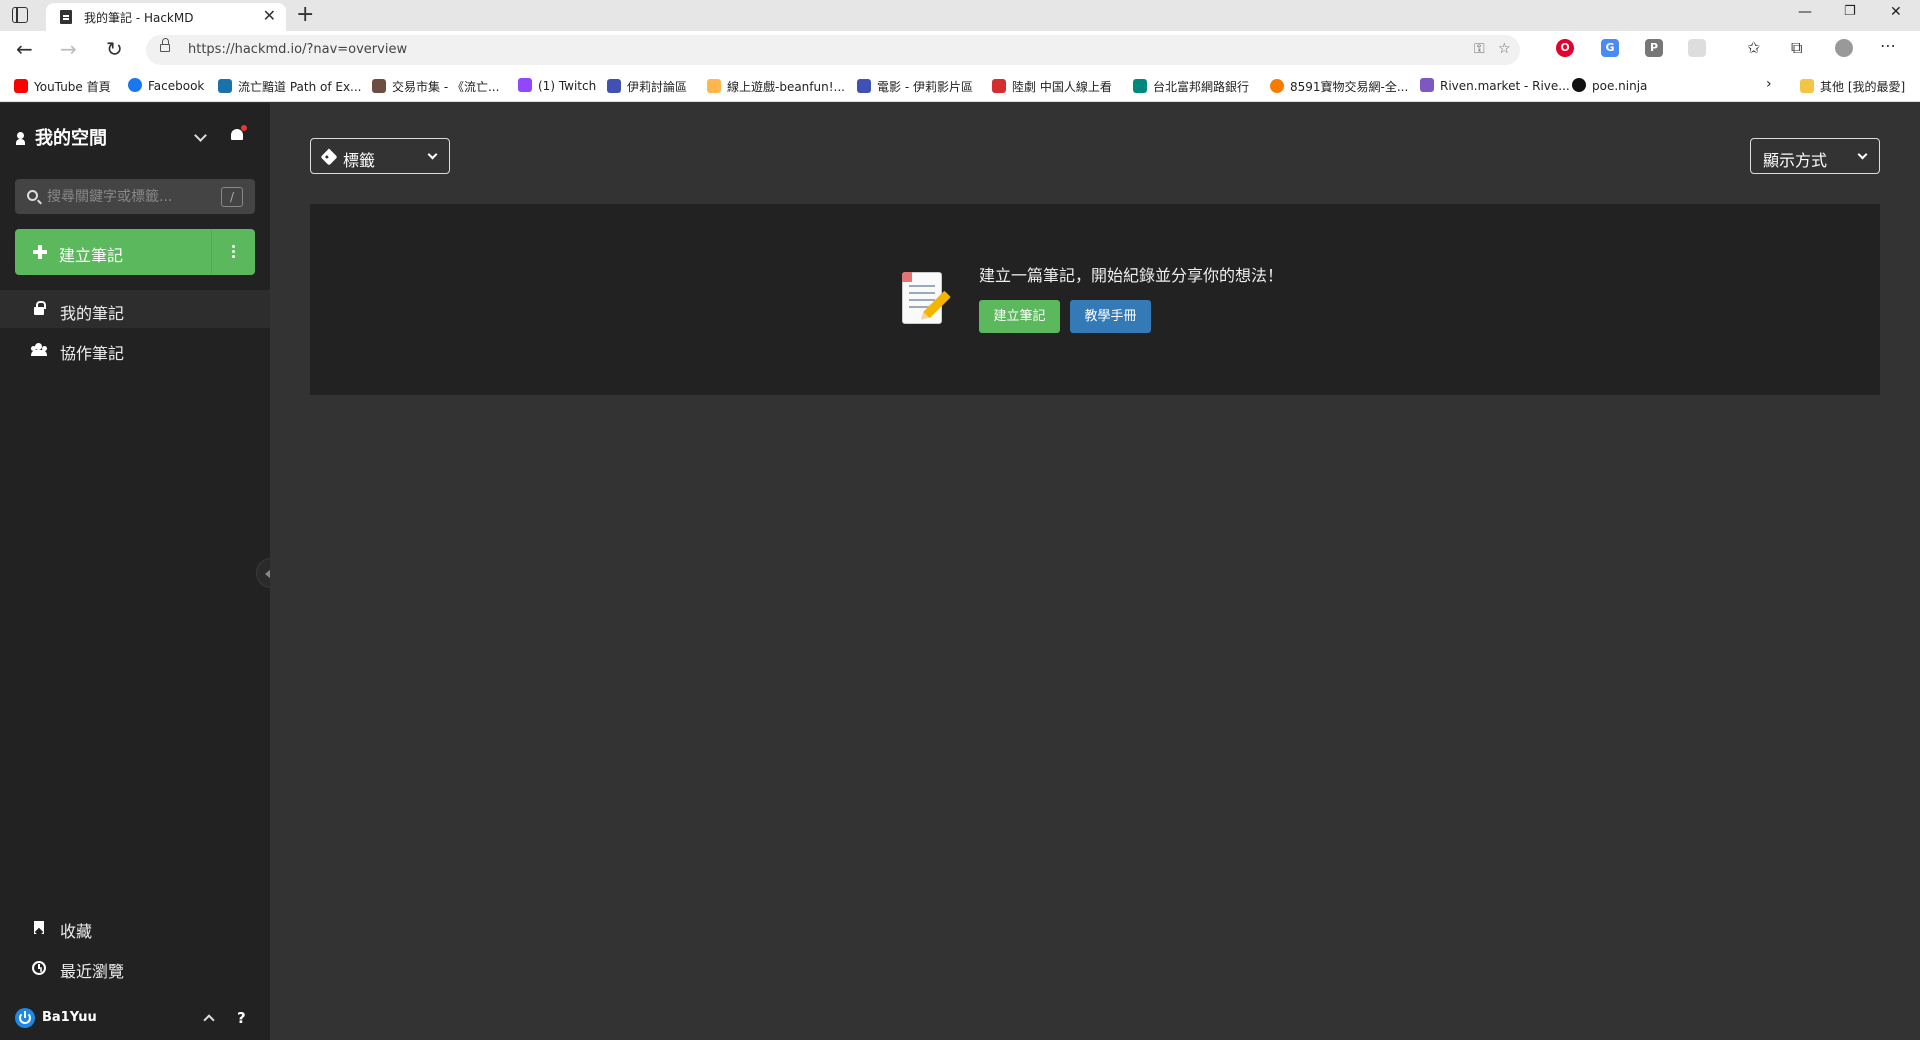 The height and width of the screenshot is (1040, 1920). I want to click on bookmark-item: YouTube 首頁, so click(62, 86).